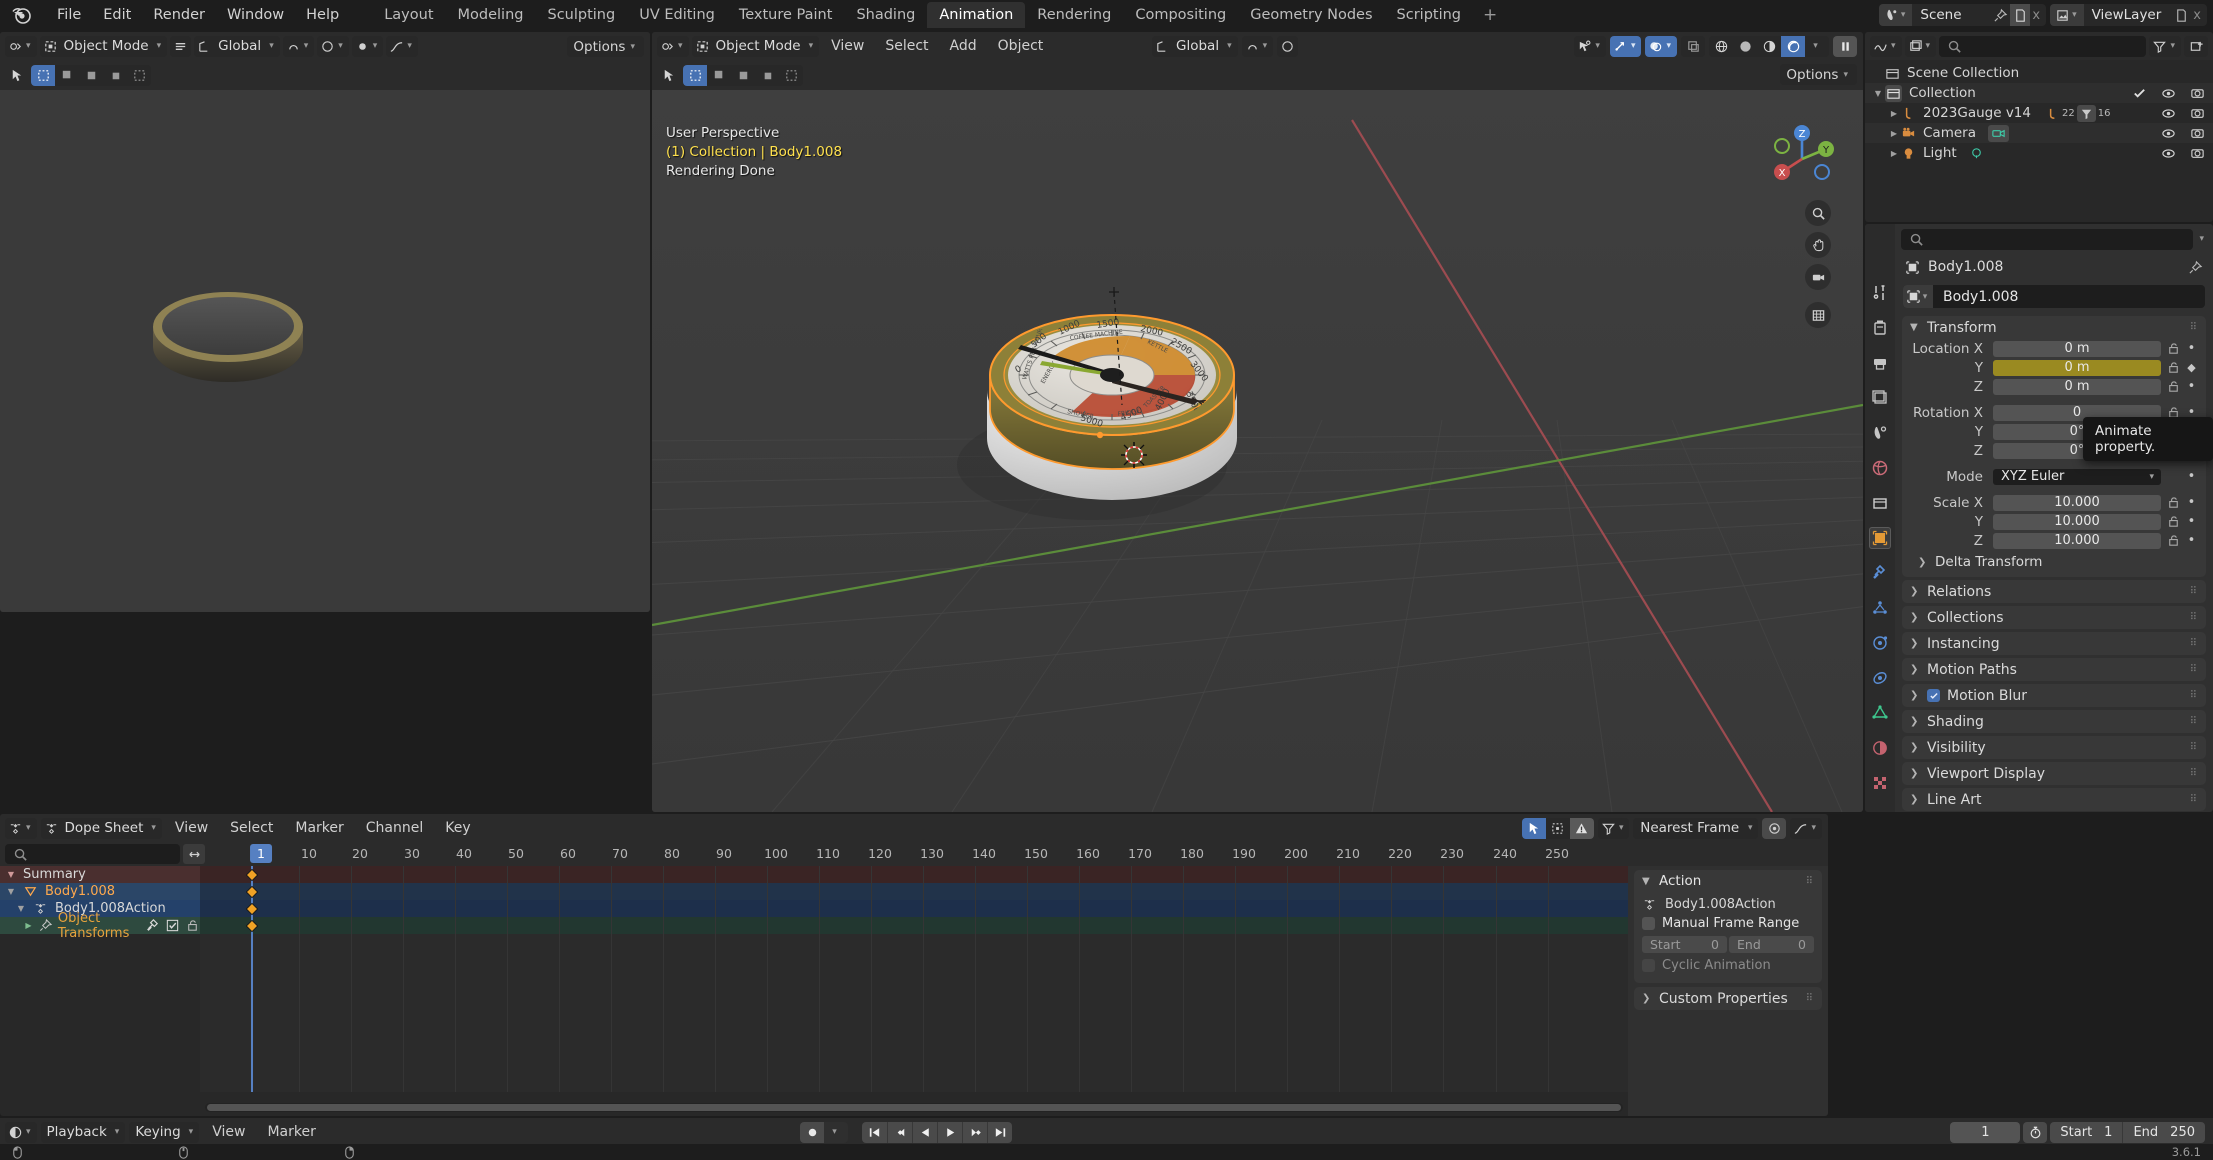 This screenshot has height=1160, width=2213. I want to click on keyframe-diamond-location-y: ◆, so click(2191, 367).